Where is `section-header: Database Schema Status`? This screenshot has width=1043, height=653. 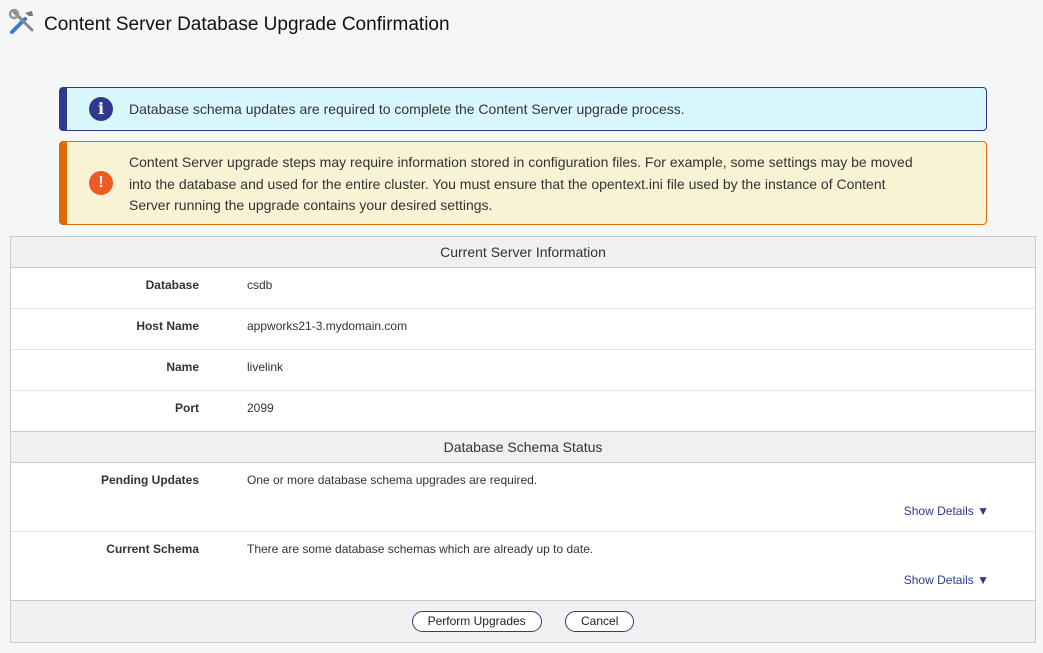
section-header: Database Schema Status is located at coordinates (523, 447).